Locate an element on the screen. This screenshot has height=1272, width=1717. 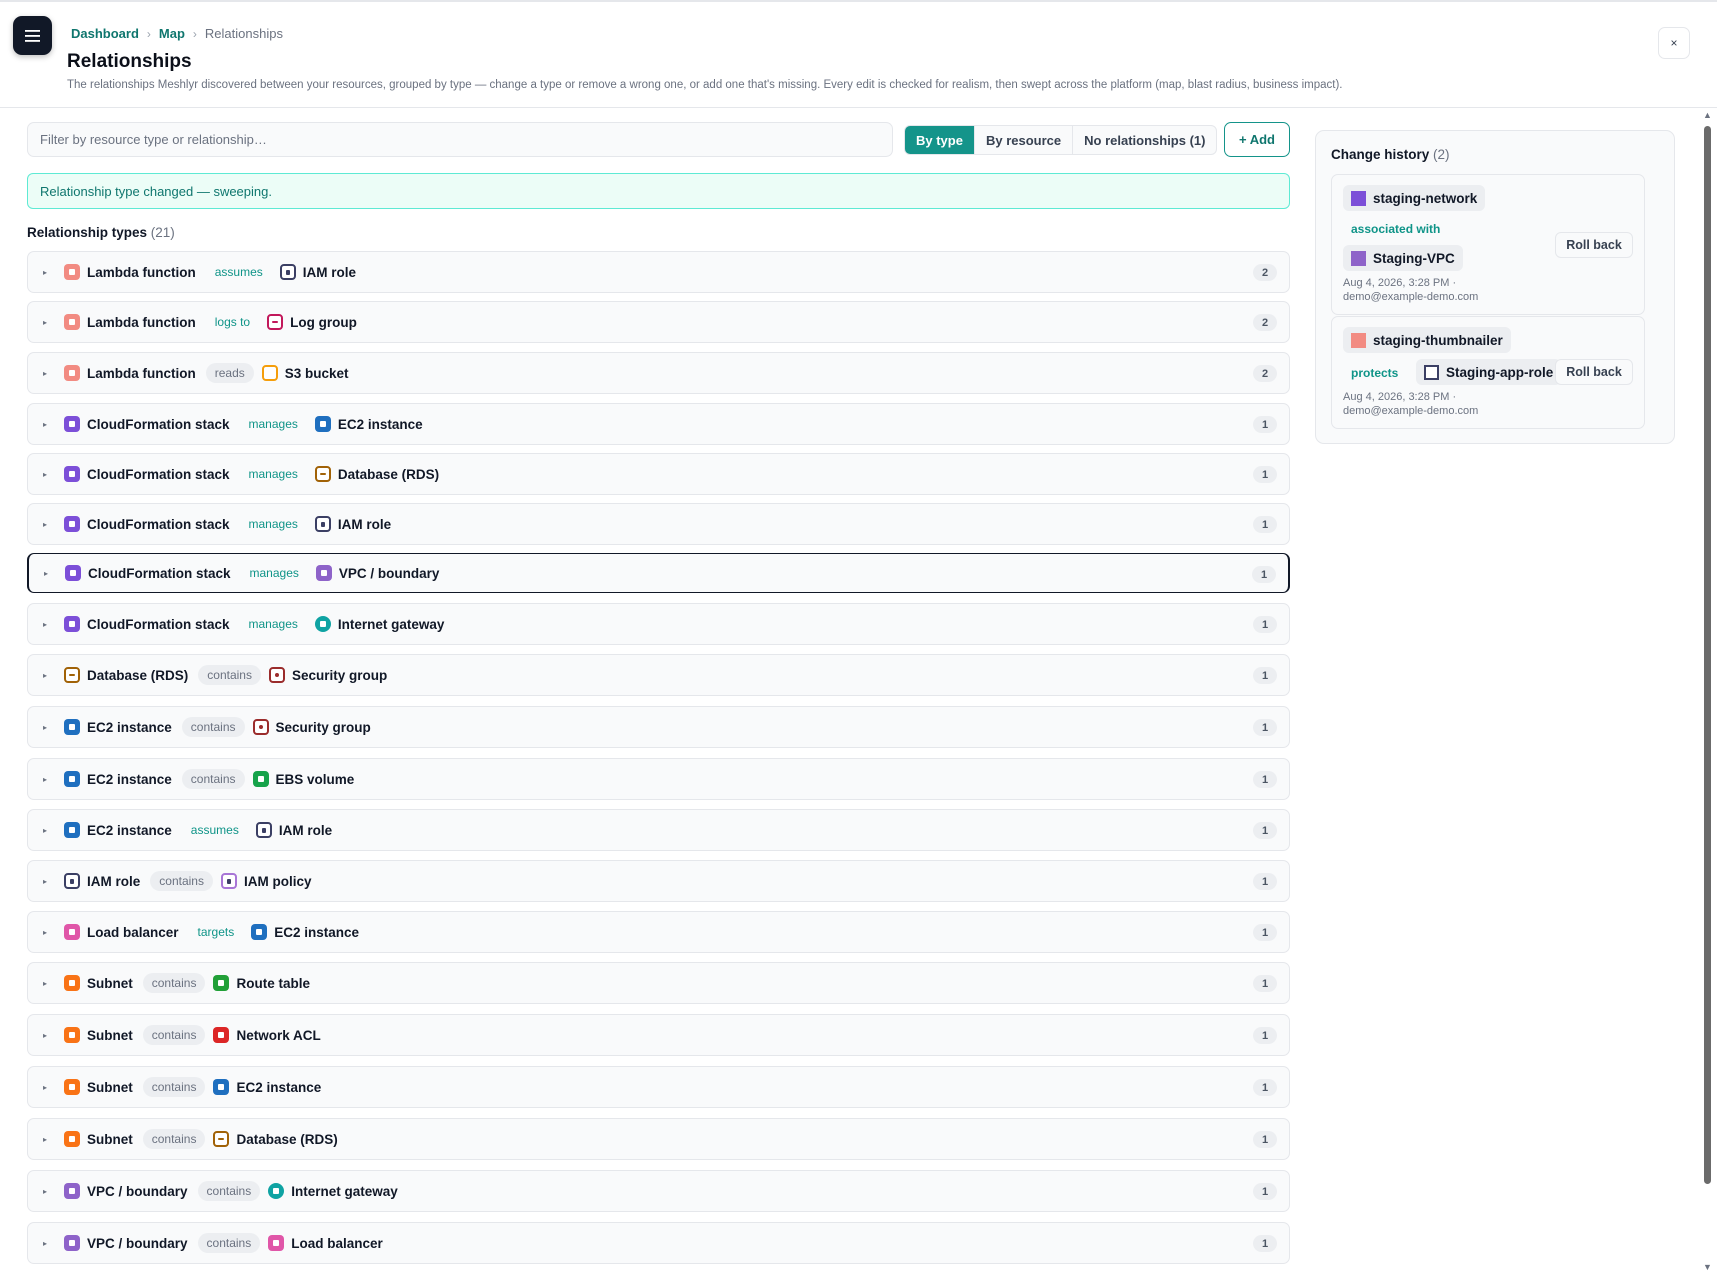
filter-input is located at coordinates (460, 139).